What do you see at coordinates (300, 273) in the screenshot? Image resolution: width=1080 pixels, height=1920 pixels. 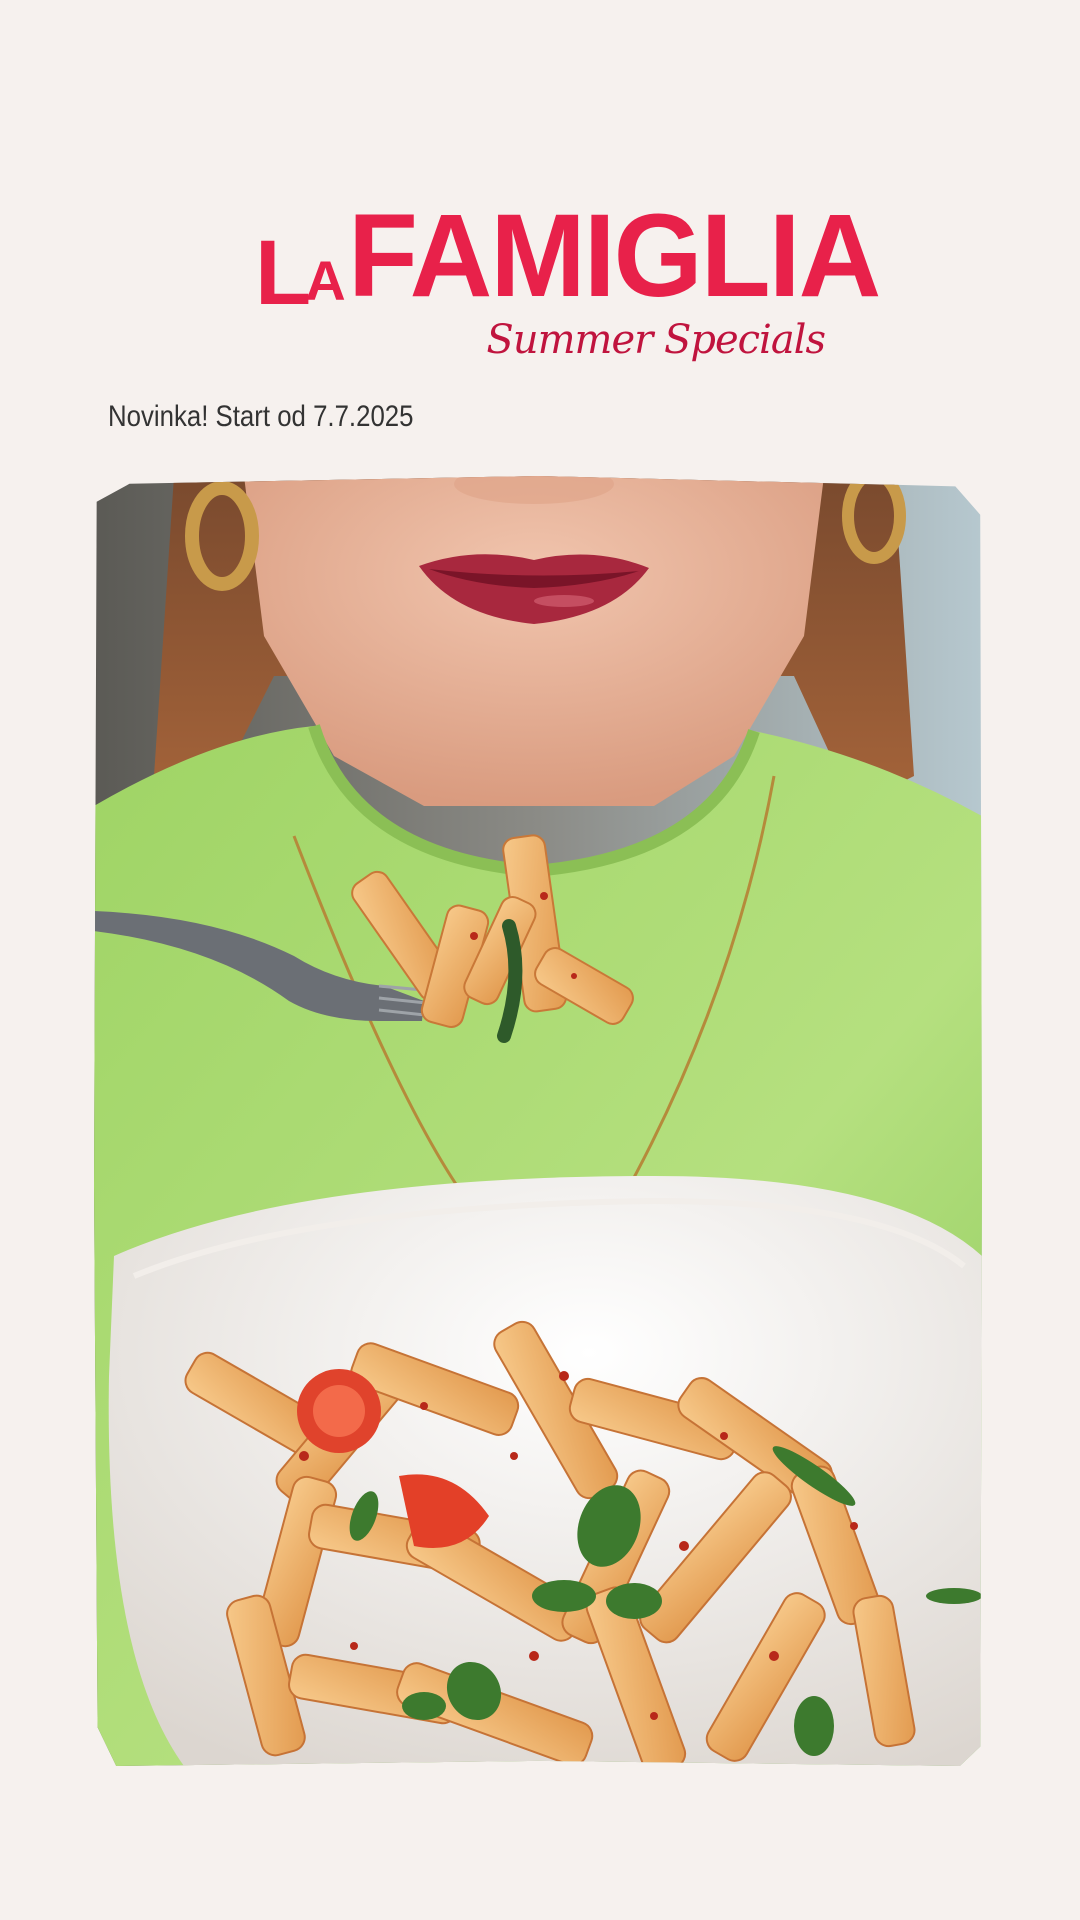 I see `logo-prefix: LA` at bounding box center [300, 273].